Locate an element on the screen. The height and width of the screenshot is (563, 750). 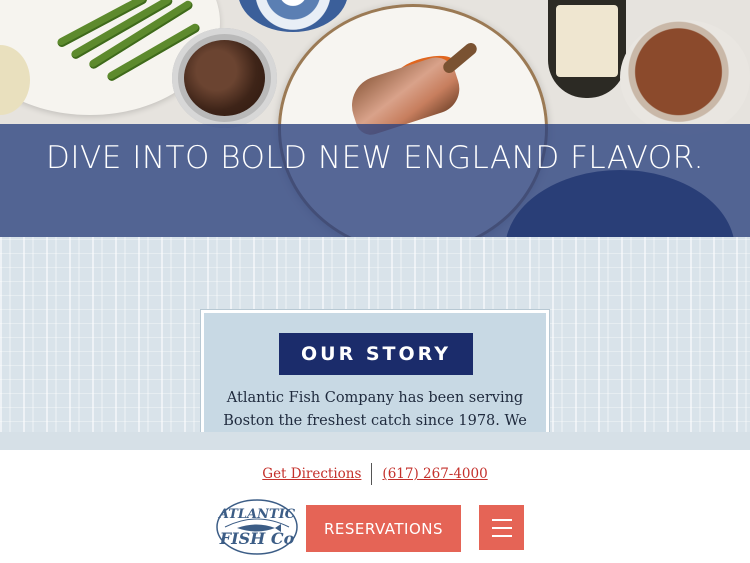
wine-label-image is located at coordinates (587, 41).